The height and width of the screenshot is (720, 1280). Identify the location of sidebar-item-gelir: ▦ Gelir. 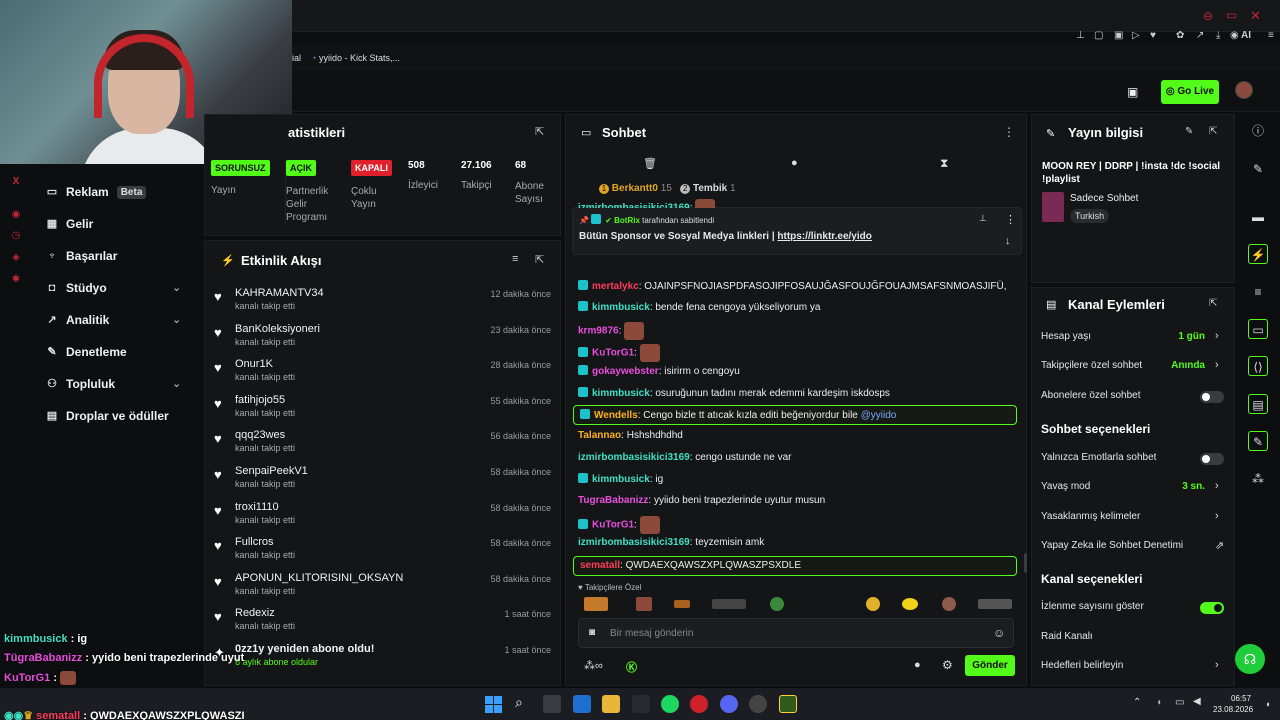
(70, 224).